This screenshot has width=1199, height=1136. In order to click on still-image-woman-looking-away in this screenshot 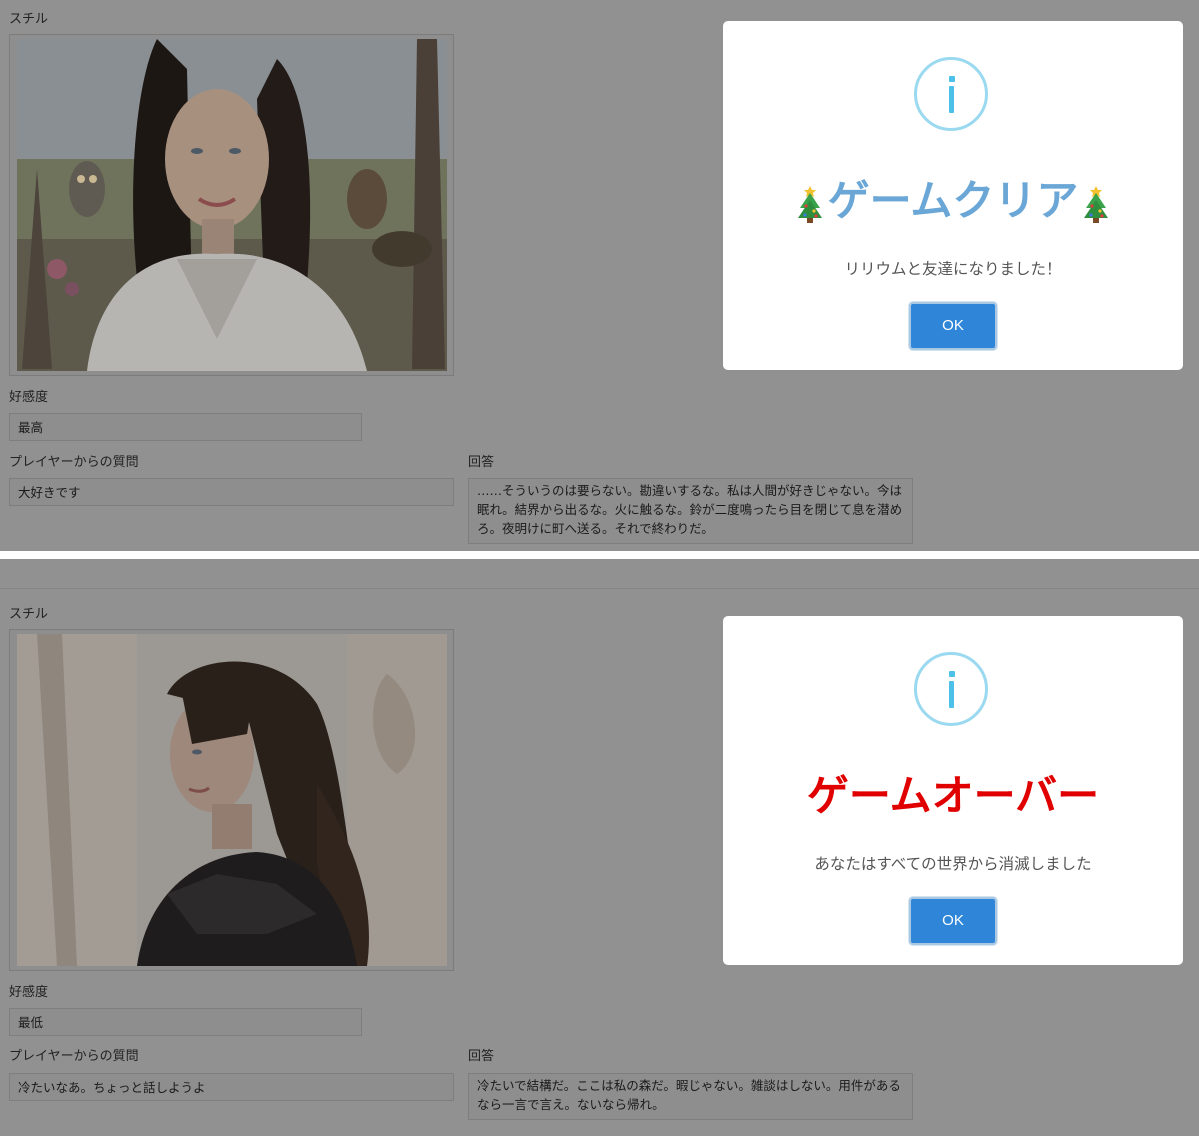, I will do `click(232, 800)`.